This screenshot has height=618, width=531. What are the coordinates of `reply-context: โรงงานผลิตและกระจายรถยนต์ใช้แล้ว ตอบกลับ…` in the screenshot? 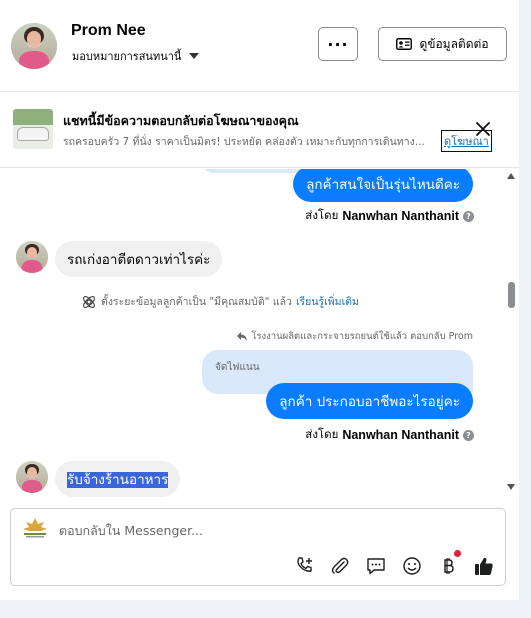 It's located at (354, 336).